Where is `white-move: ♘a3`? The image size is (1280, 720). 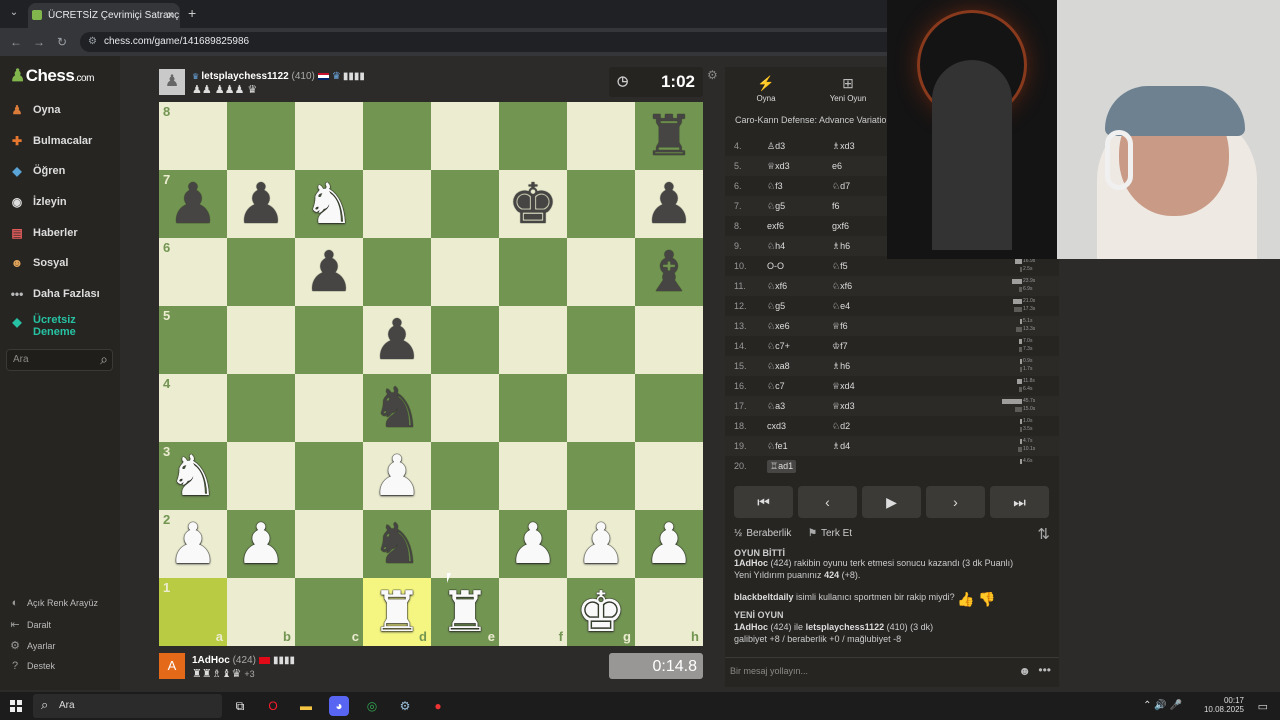
white-move: ♘a3 is located at coordinates (776, 406).